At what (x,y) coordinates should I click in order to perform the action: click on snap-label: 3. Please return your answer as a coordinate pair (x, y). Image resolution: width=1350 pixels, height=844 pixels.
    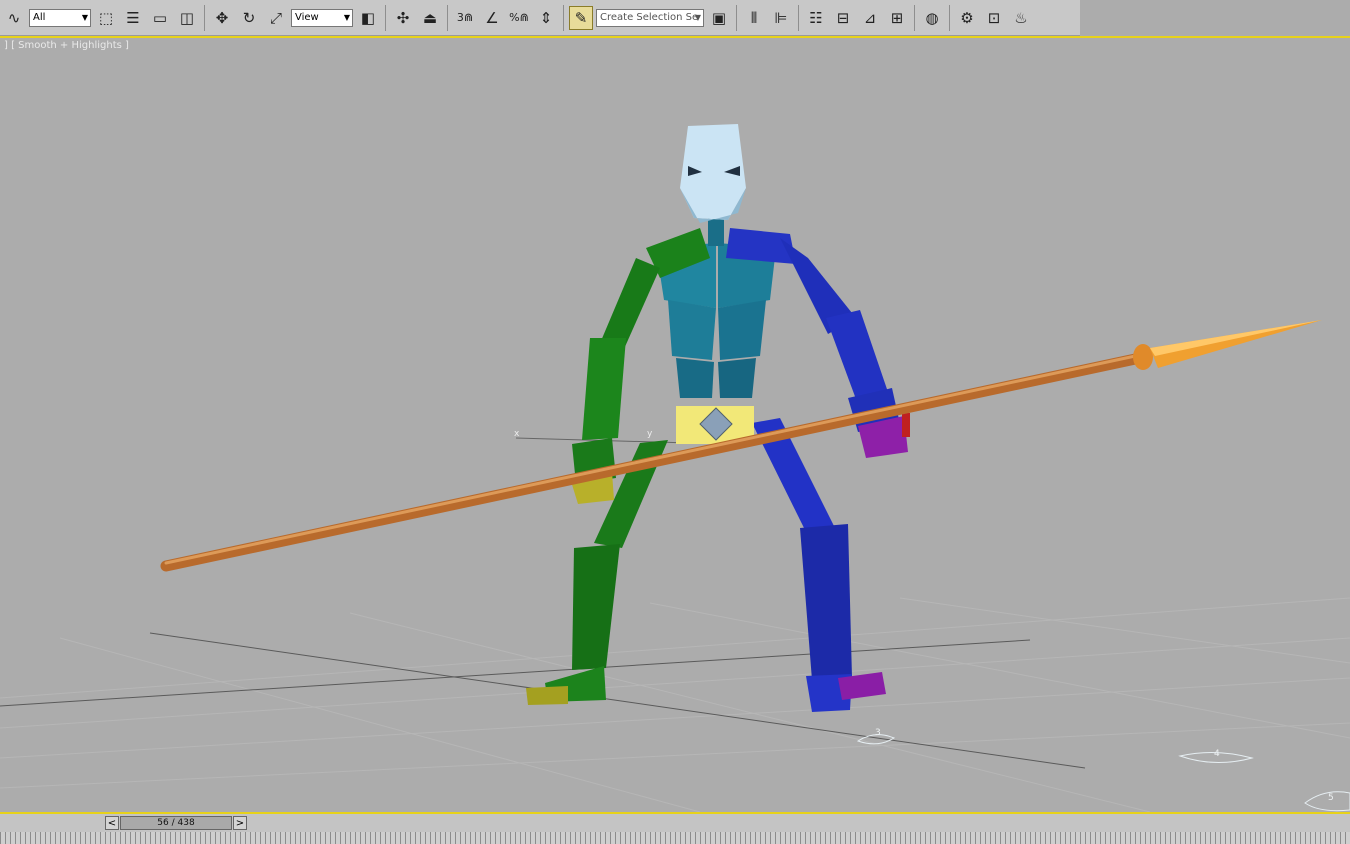
    Looking at the image, I should click on (460, 17).